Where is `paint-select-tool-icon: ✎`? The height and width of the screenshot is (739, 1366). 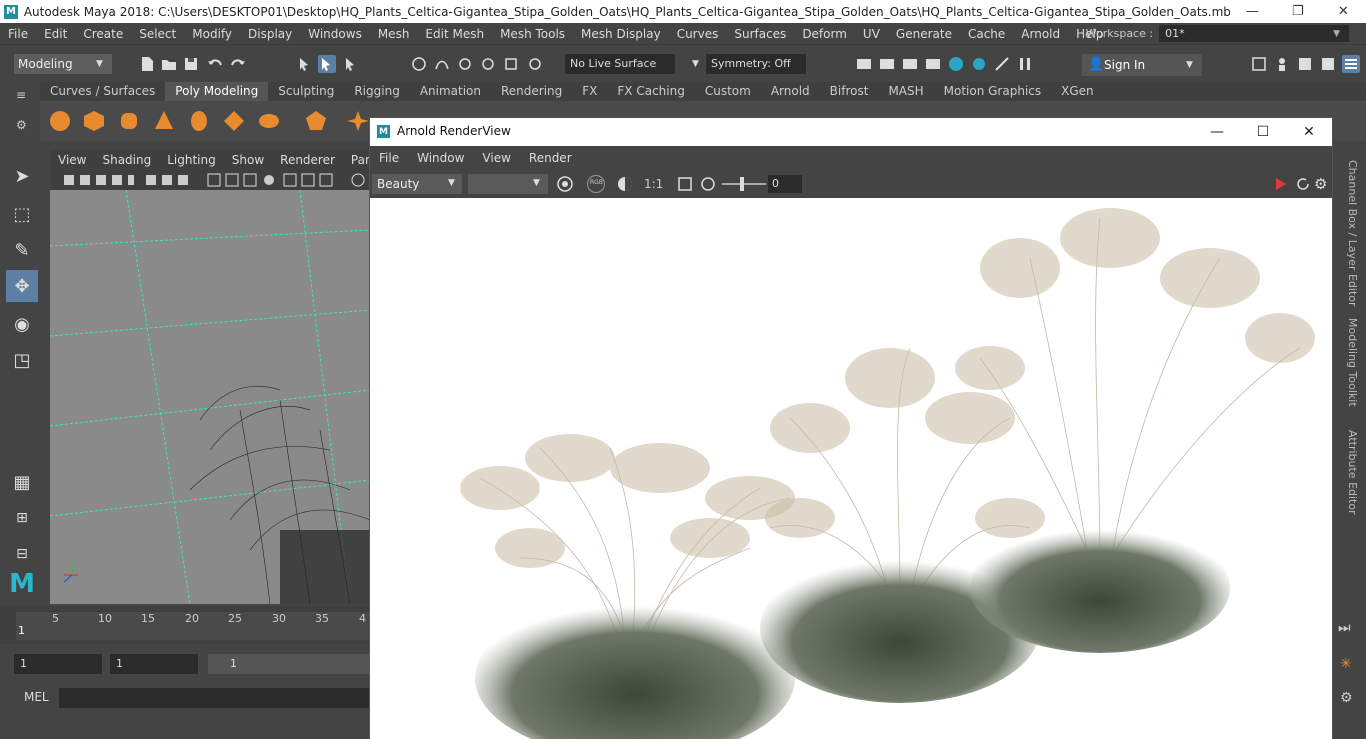
paint-select-tool-icon: ✎ is located at coordinates (22, 250).